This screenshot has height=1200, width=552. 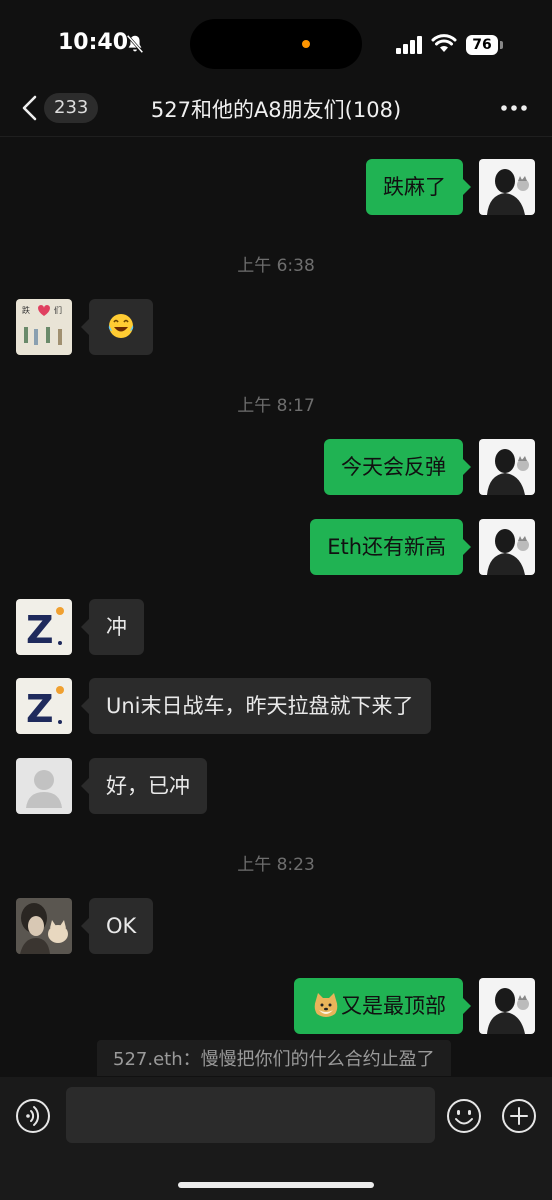 I want to click on message-bubble-outgoing: Eth还有新高, so click(x=390, y=547).